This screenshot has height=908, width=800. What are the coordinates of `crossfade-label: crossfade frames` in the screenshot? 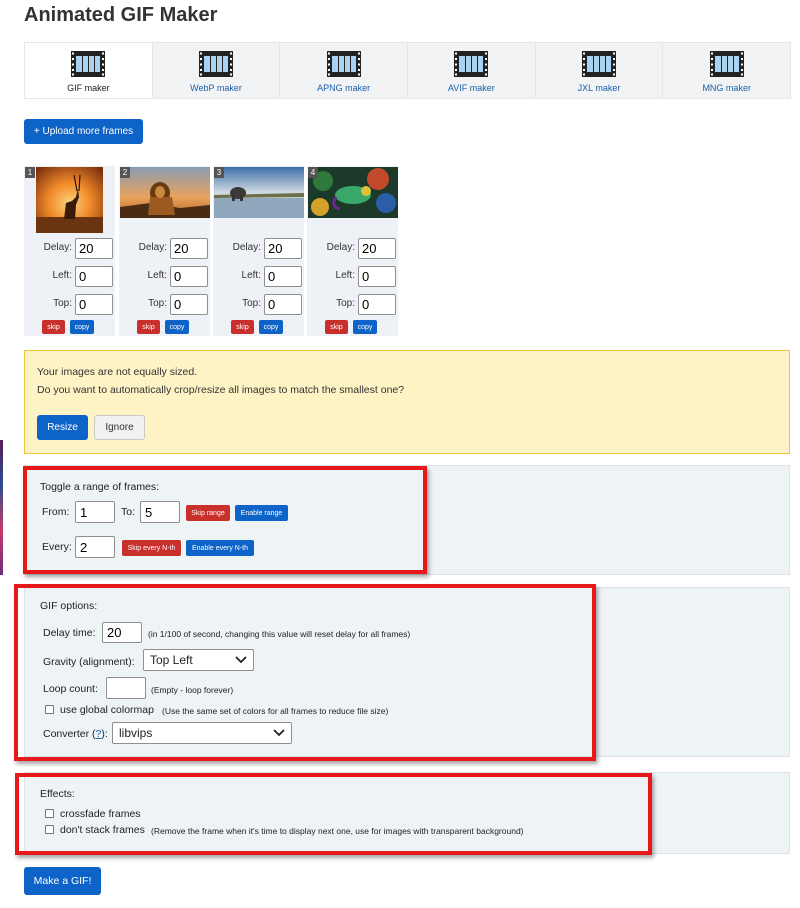 It's located at (100, 814).